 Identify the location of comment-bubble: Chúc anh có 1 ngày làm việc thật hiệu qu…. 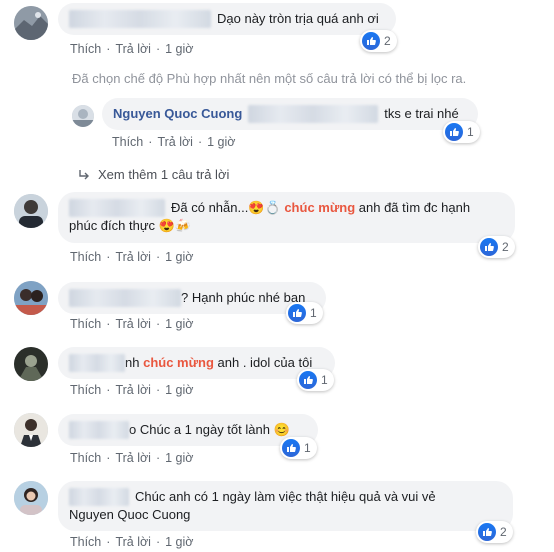
(285, 506).